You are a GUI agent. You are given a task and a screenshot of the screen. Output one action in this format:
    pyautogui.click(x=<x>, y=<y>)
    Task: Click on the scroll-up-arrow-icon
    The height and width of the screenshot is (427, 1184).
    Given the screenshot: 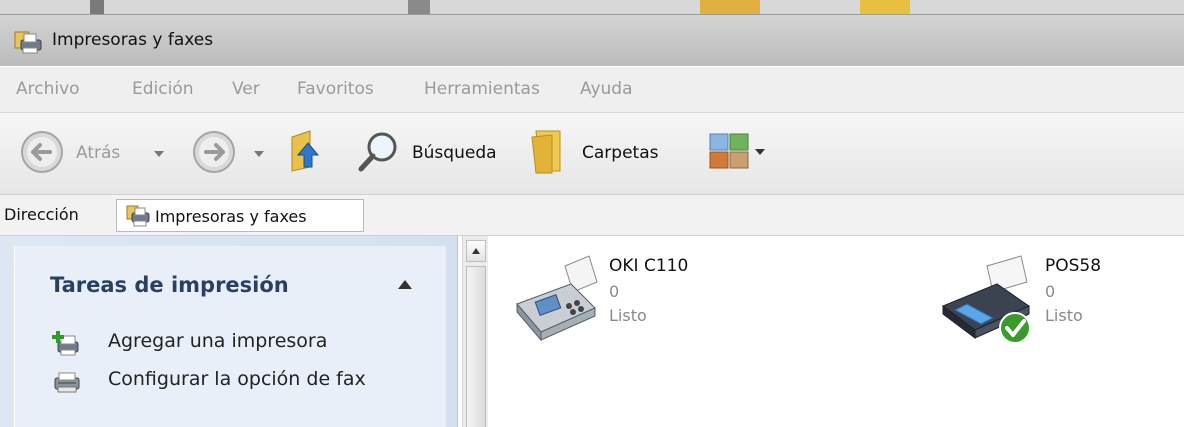 What is the action you would take?
    pyautogui.click(x=476, y=251)
    